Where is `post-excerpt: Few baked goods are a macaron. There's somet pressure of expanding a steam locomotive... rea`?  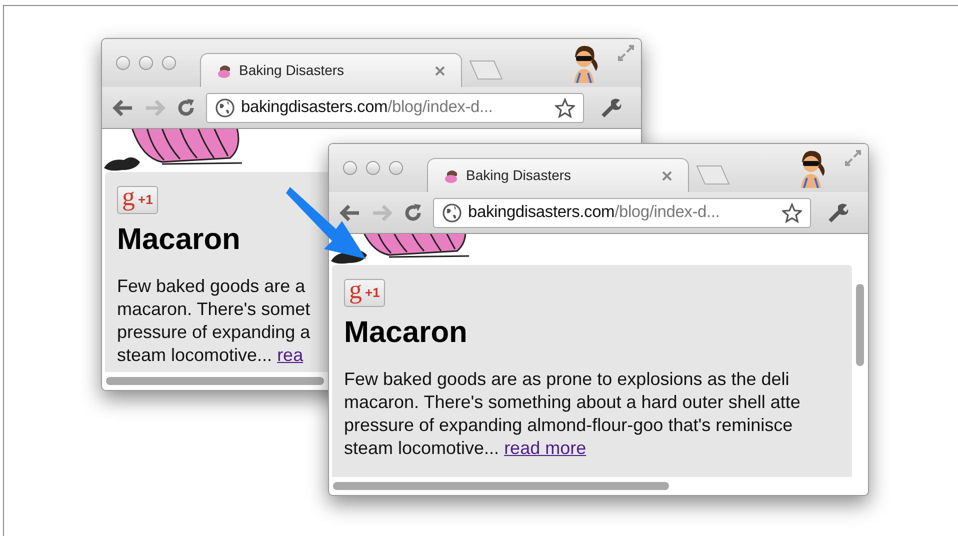
post-excerpt: Few baked goods are a macaron. There's somet pressure of expanding a steam locomotive... rea is located at coordinates (213, 321).